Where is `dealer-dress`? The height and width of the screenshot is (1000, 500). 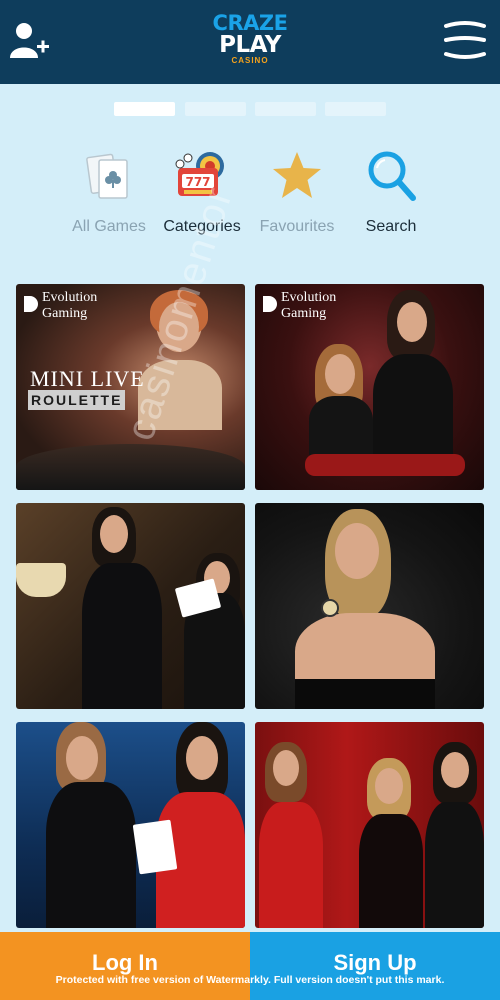
dealer-dress is located at coordinates (365, 694).